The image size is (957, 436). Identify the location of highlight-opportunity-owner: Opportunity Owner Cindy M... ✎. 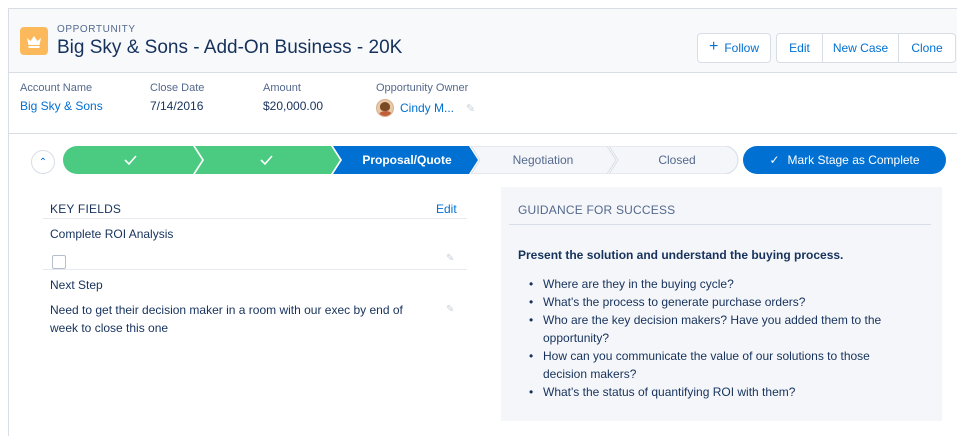
(425, 99).